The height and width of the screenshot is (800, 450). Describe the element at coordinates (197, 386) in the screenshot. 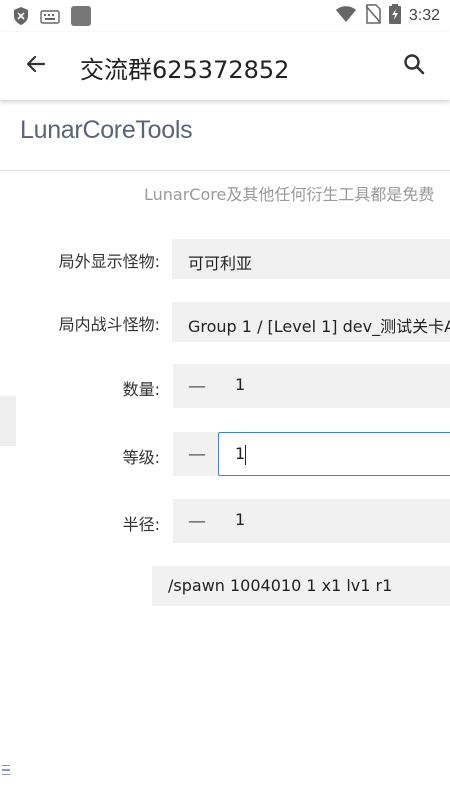

I see `quantity-minus-button: —` at that location.